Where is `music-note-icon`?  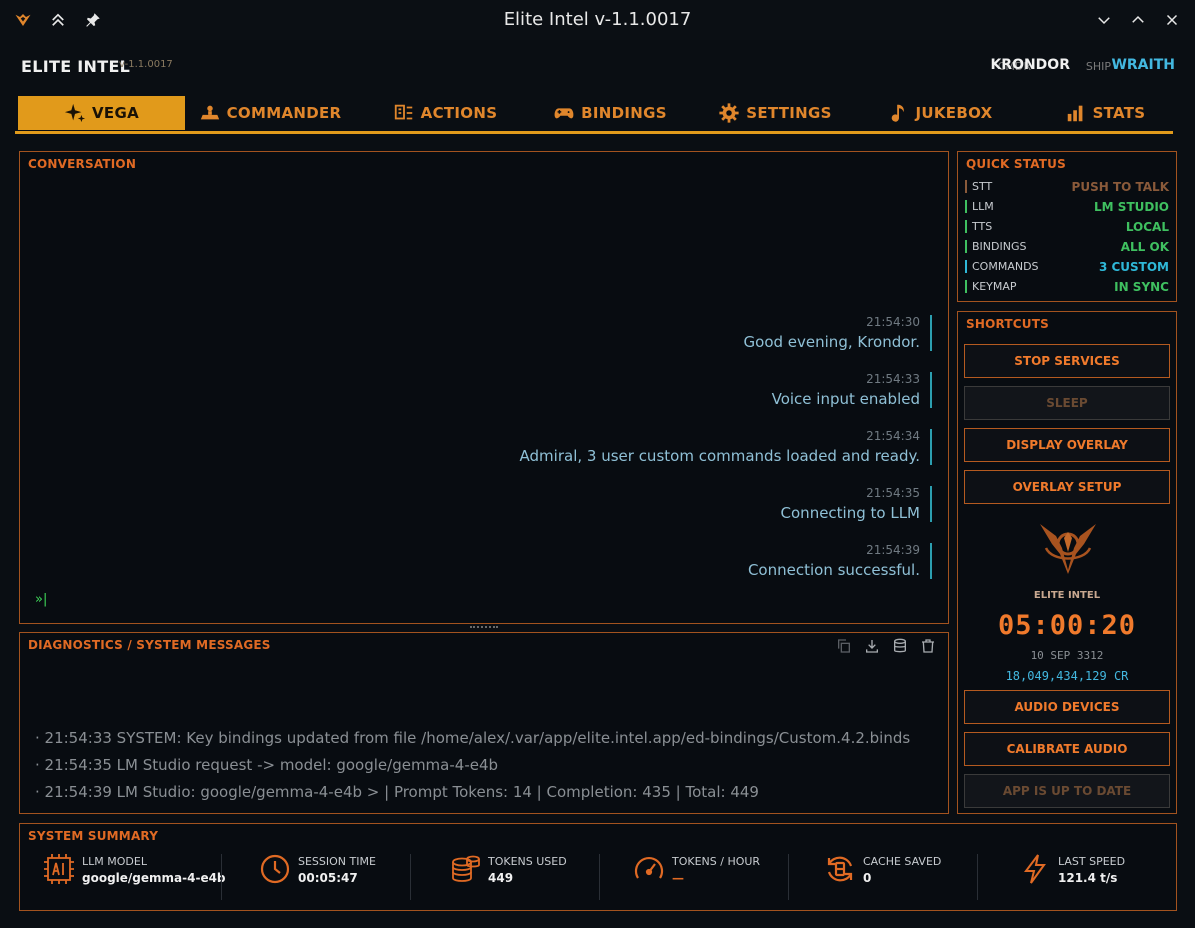
music-note-icon is located at coordinates (897, 113).